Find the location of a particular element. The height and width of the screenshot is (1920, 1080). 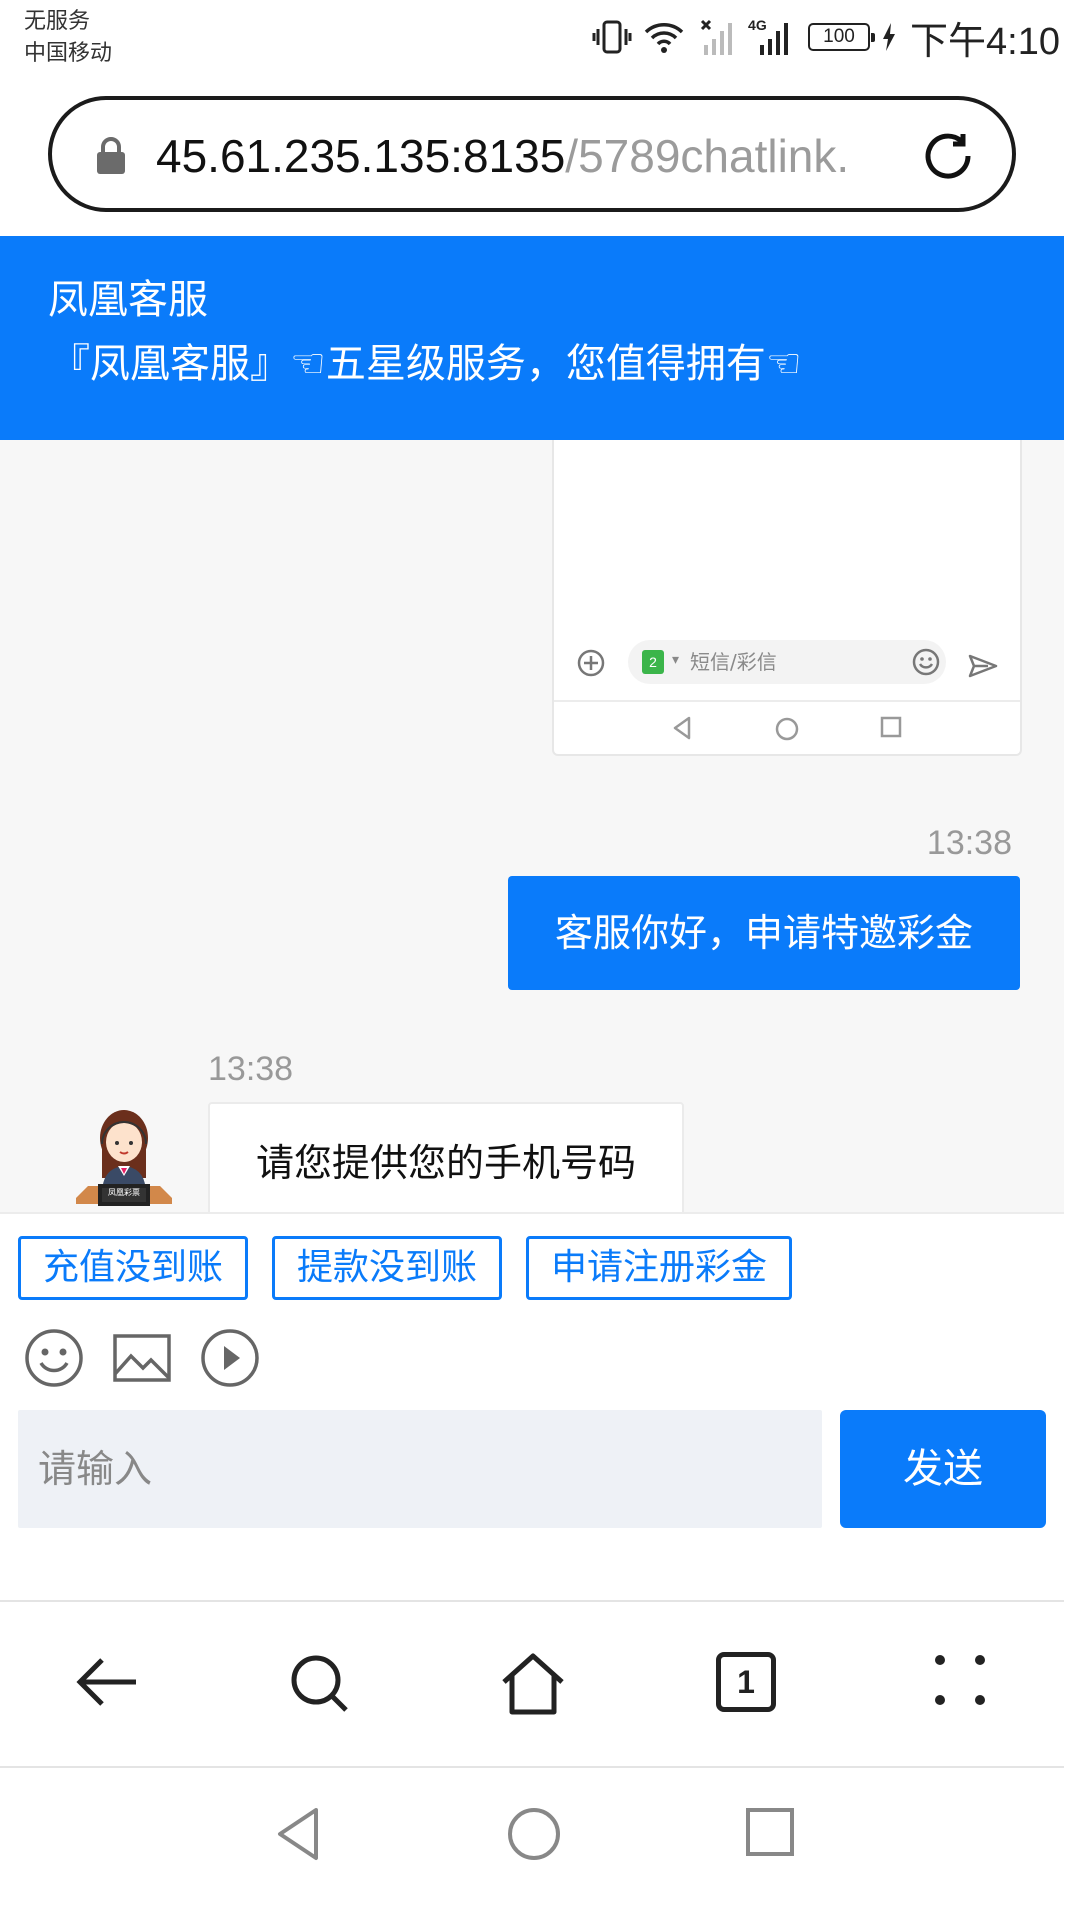

square-recents-icon is located at coordinates (891, 727).